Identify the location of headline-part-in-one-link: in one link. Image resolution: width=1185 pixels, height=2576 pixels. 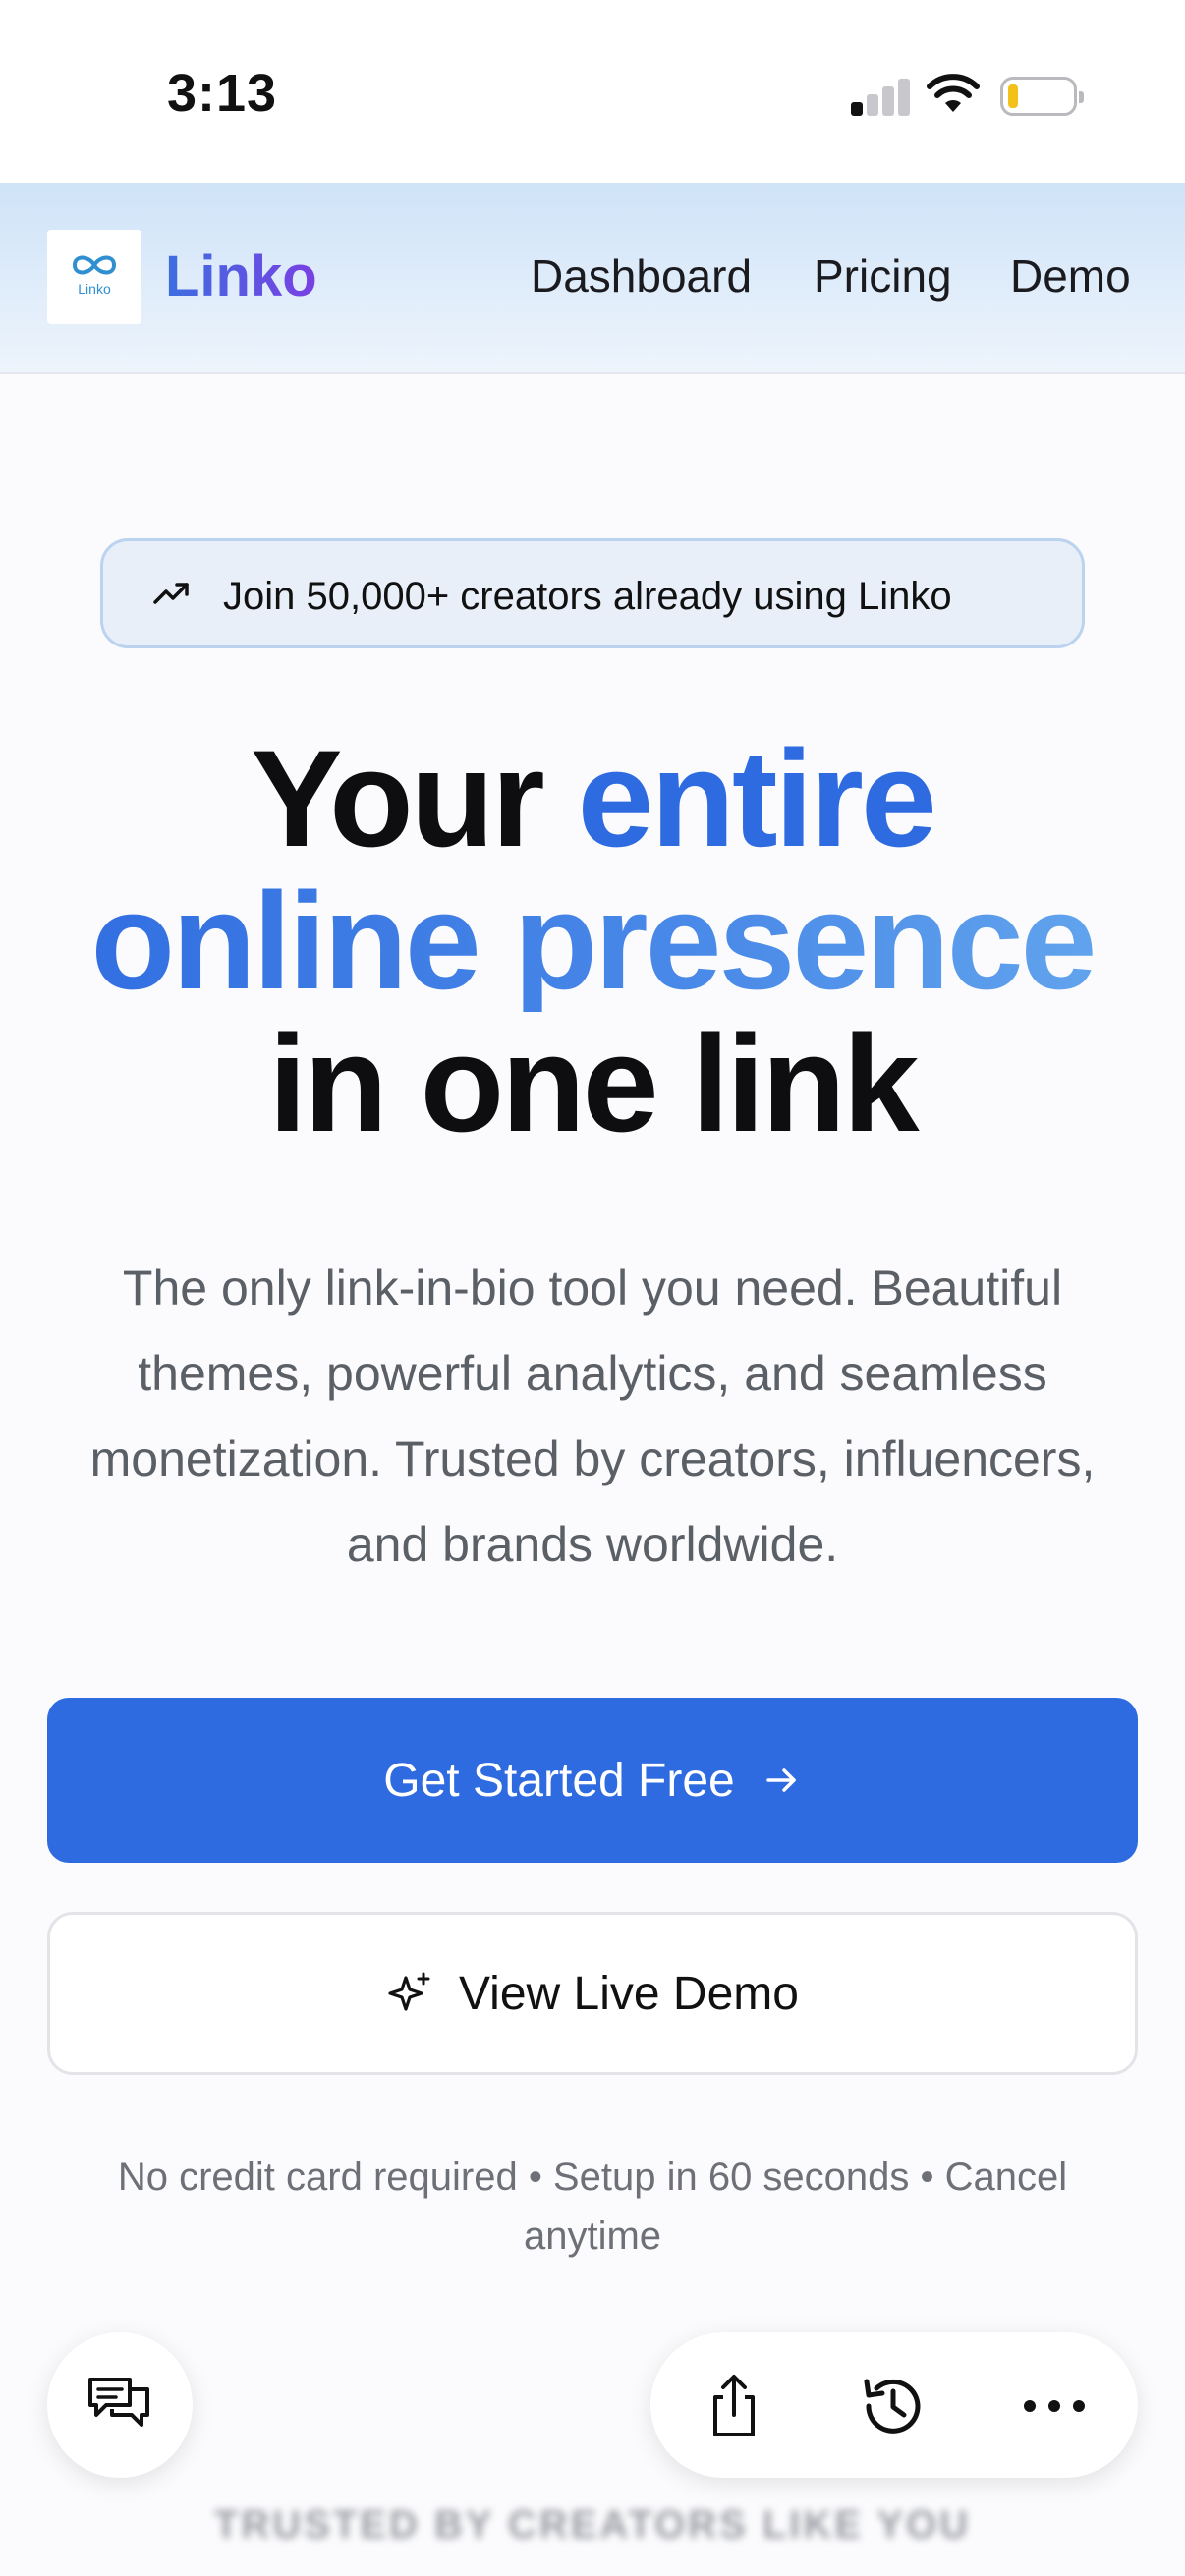
(594, 1083).